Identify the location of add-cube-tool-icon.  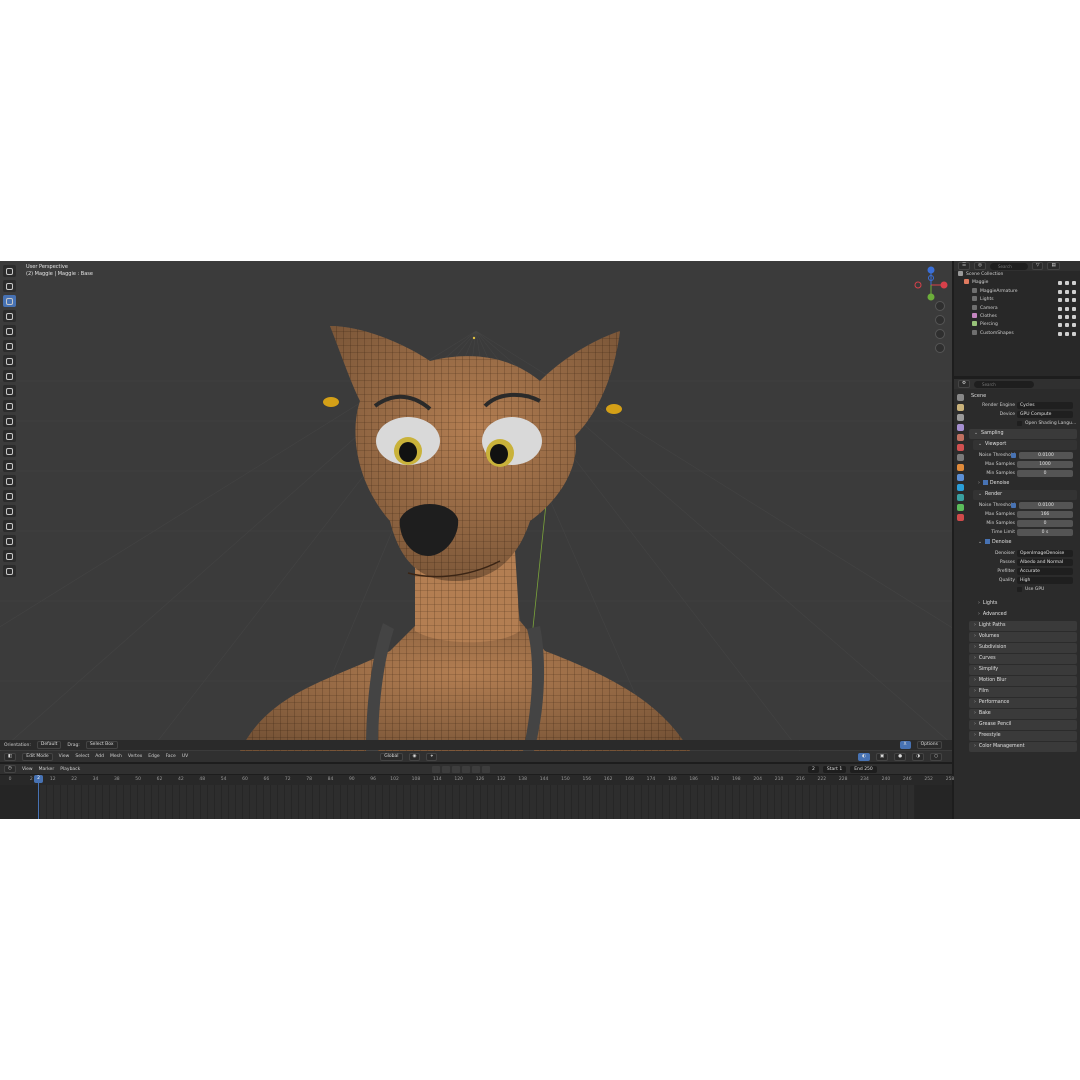
(9, 391).